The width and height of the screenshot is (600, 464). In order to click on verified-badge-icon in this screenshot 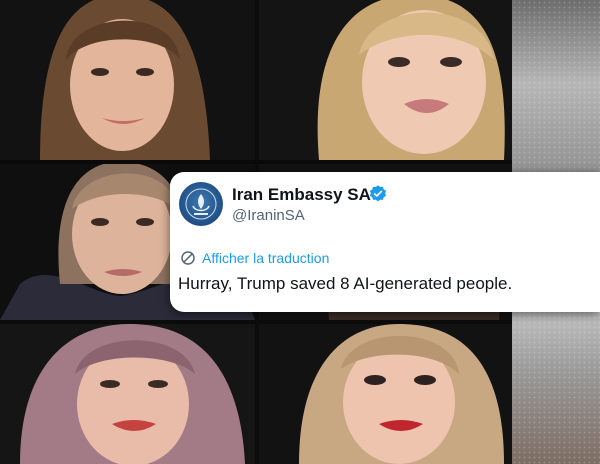, I will do `click(378, 193)`.